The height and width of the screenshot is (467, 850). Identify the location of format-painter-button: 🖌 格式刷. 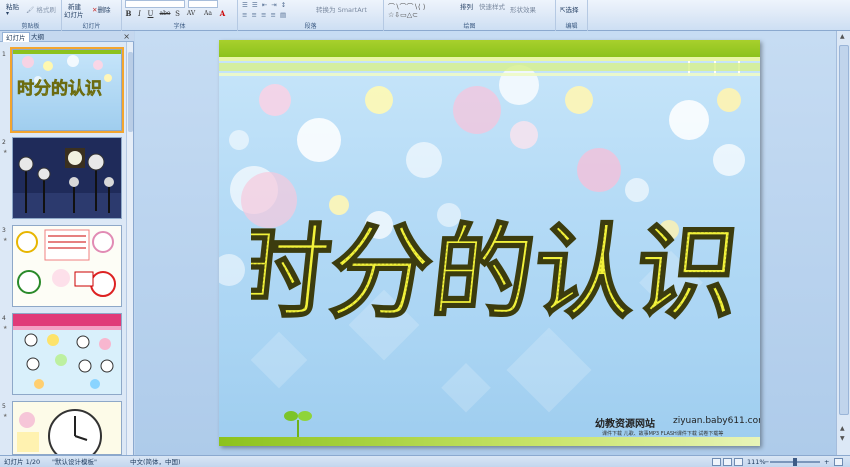
(41, 9).